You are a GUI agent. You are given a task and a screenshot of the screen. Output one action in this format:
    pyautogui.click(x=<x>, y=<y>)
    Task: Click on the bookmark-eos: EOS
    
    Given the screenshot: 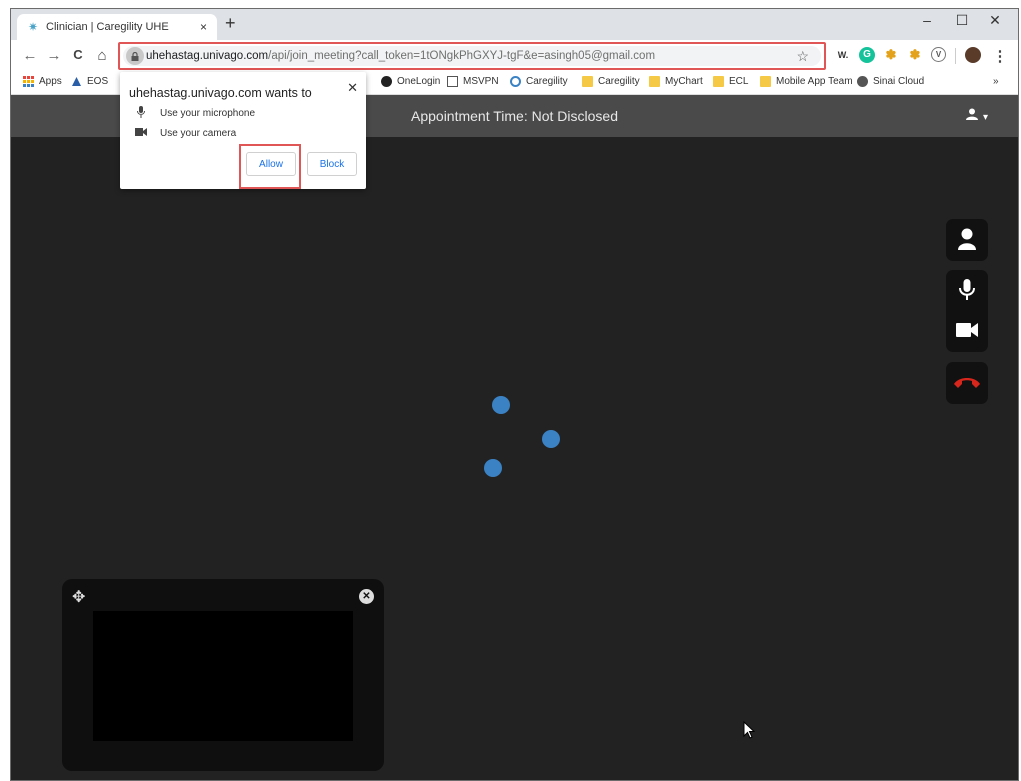 What is the action you would take?
    pyautogui.click(x=89, y=81)
    